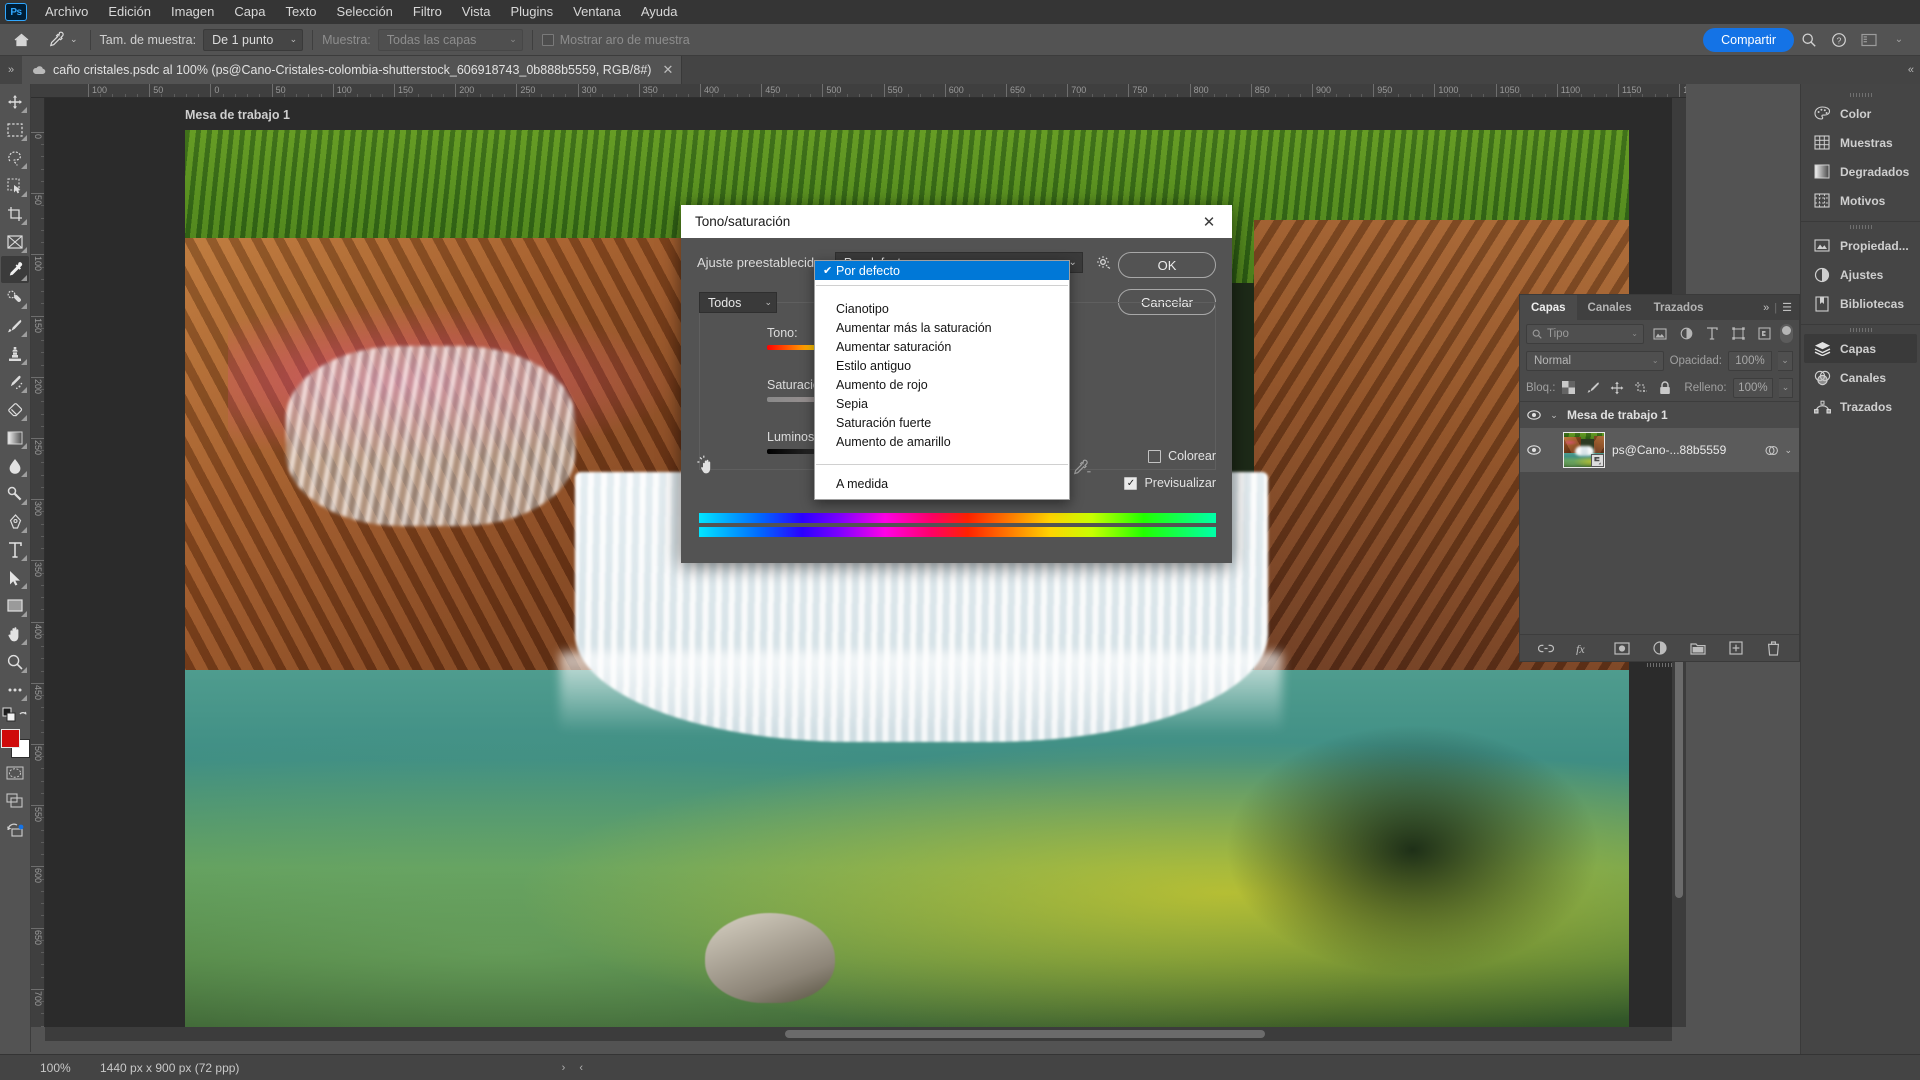  I want to click on overflow-chevron-icon: », so click(1766, 308).